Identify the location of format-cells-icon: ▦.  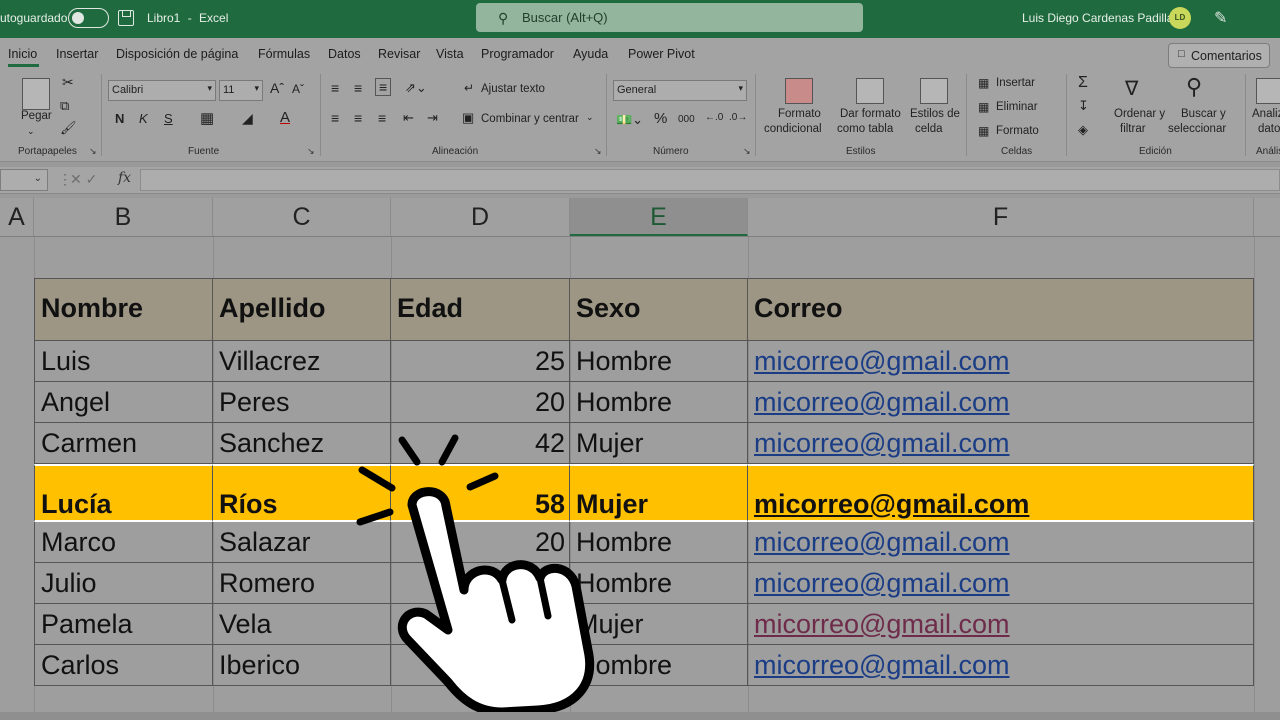
(983, 131).